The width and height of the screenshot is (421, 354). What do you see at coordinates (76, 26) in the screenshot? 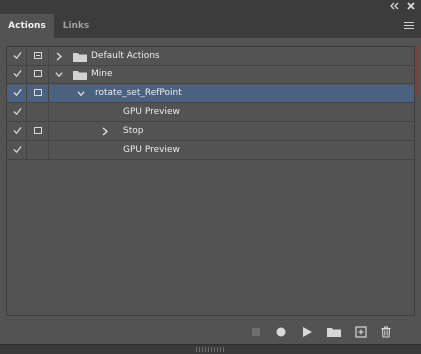
I see `tab-links: Links` at bounding box center [76, 26].